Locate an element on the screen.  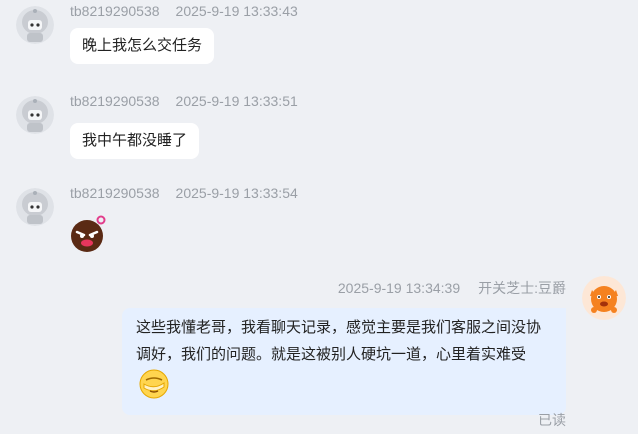
read-status: 已读 is located at coordinates (552, 420).